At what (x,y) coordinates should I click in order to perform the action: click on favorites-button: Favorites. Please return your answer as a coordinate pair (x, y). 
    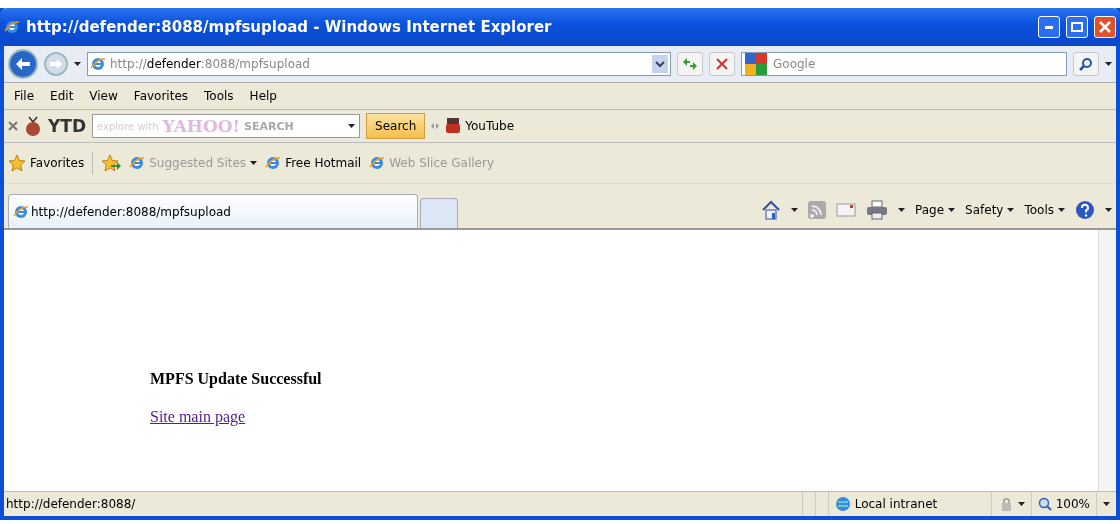
    Looking at the image, I should click on (46, 163).